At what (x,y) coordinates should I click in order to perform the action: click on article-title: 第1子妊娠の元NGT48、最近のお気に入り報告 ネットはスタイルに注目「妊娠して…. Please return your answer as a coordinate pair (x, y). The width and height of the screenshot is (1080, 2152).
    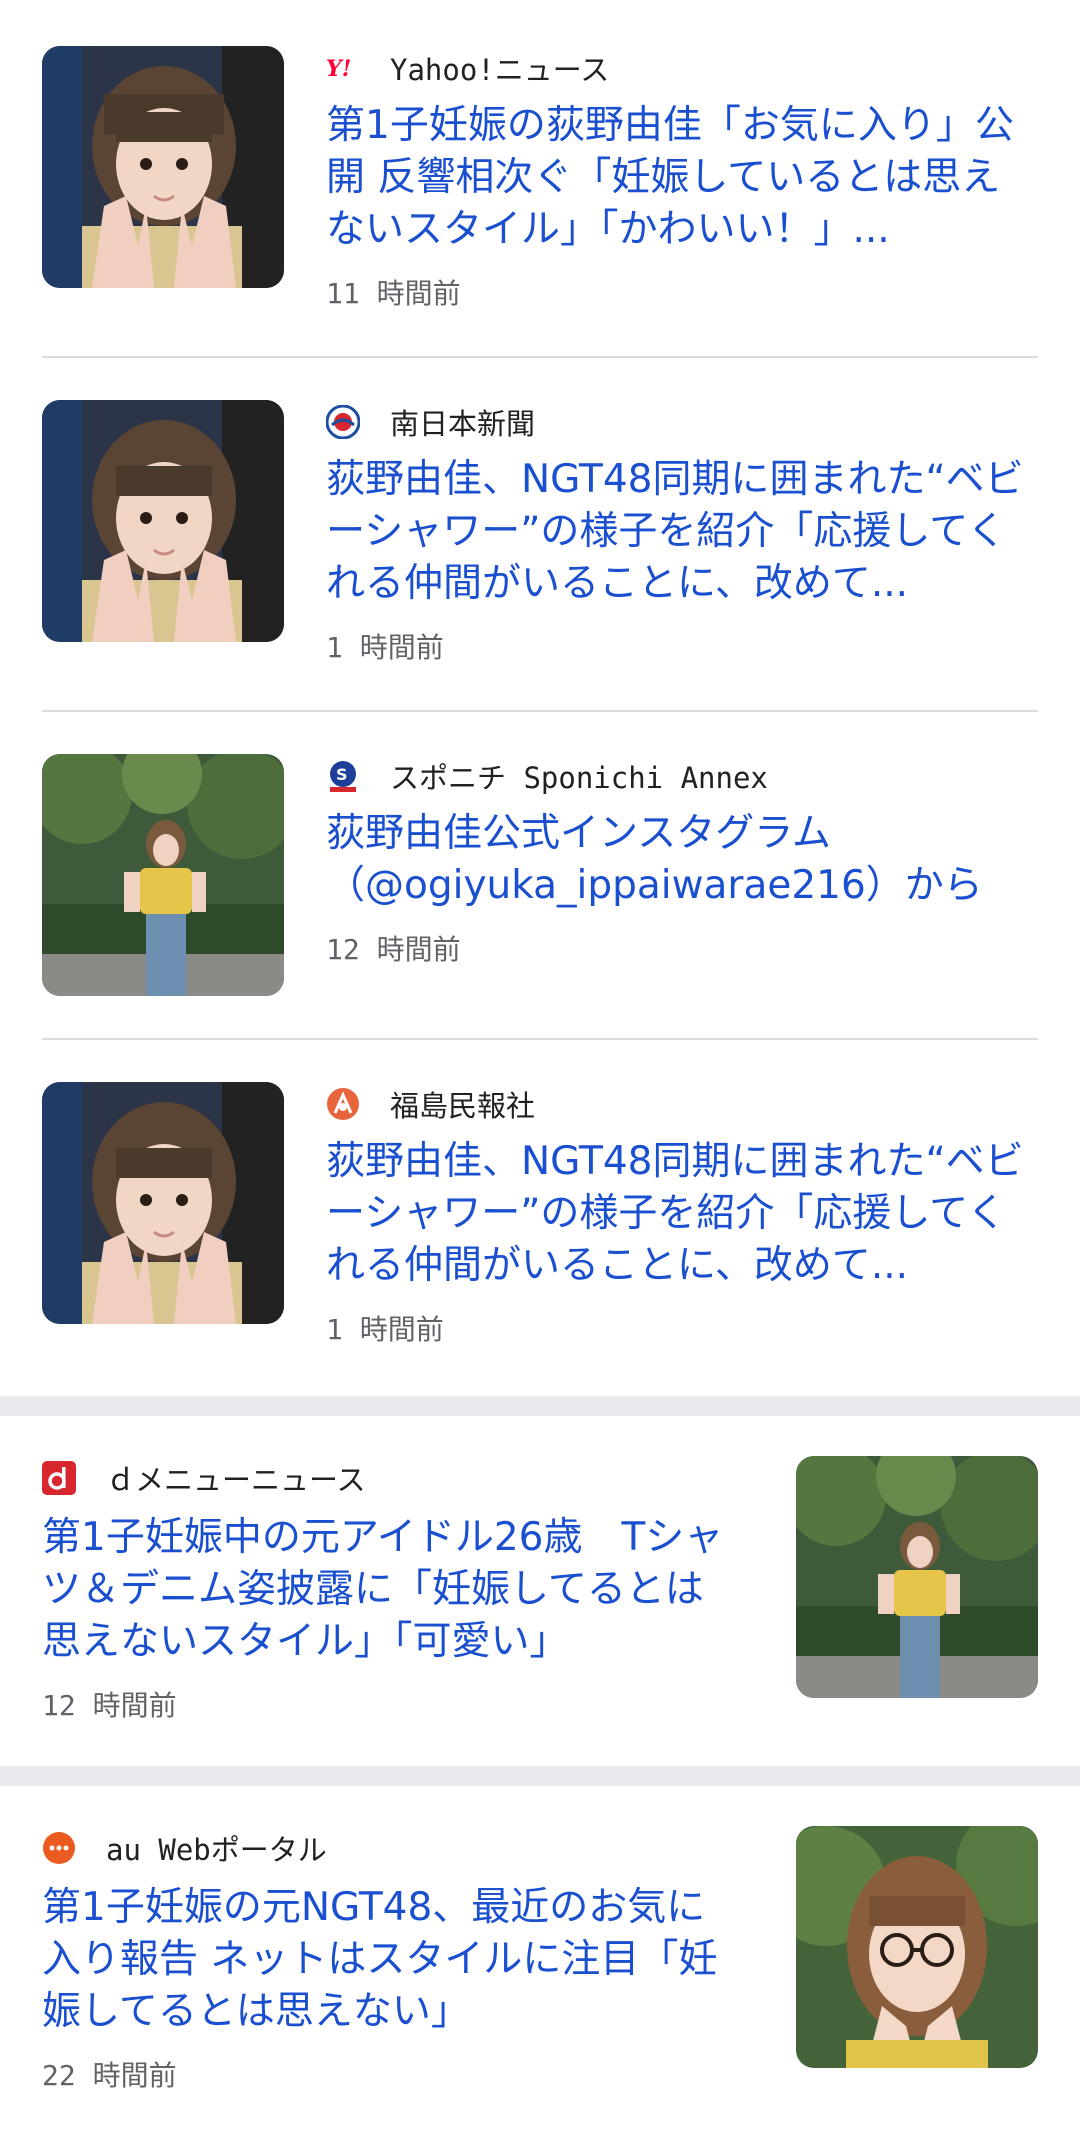
    Looking at the image, I should click on (390, 1960).